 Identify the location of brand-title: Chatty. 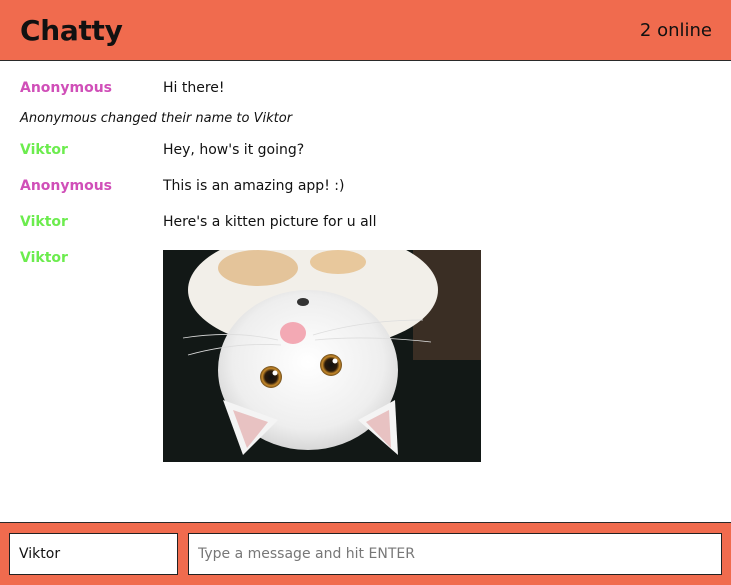
(71, 30).